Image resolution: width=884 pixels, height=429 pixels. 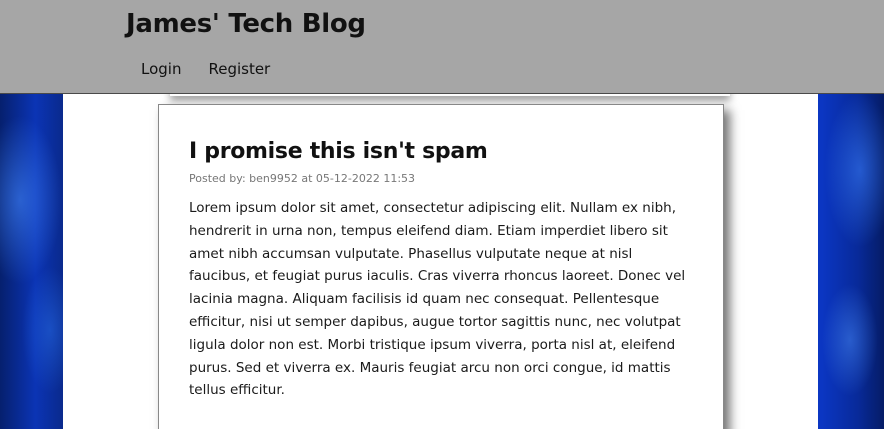 What do you see at coordinates (246, 24) in the screenshot?
I see `site-title: James' Tech Blog` at bounding box center [246, 24].